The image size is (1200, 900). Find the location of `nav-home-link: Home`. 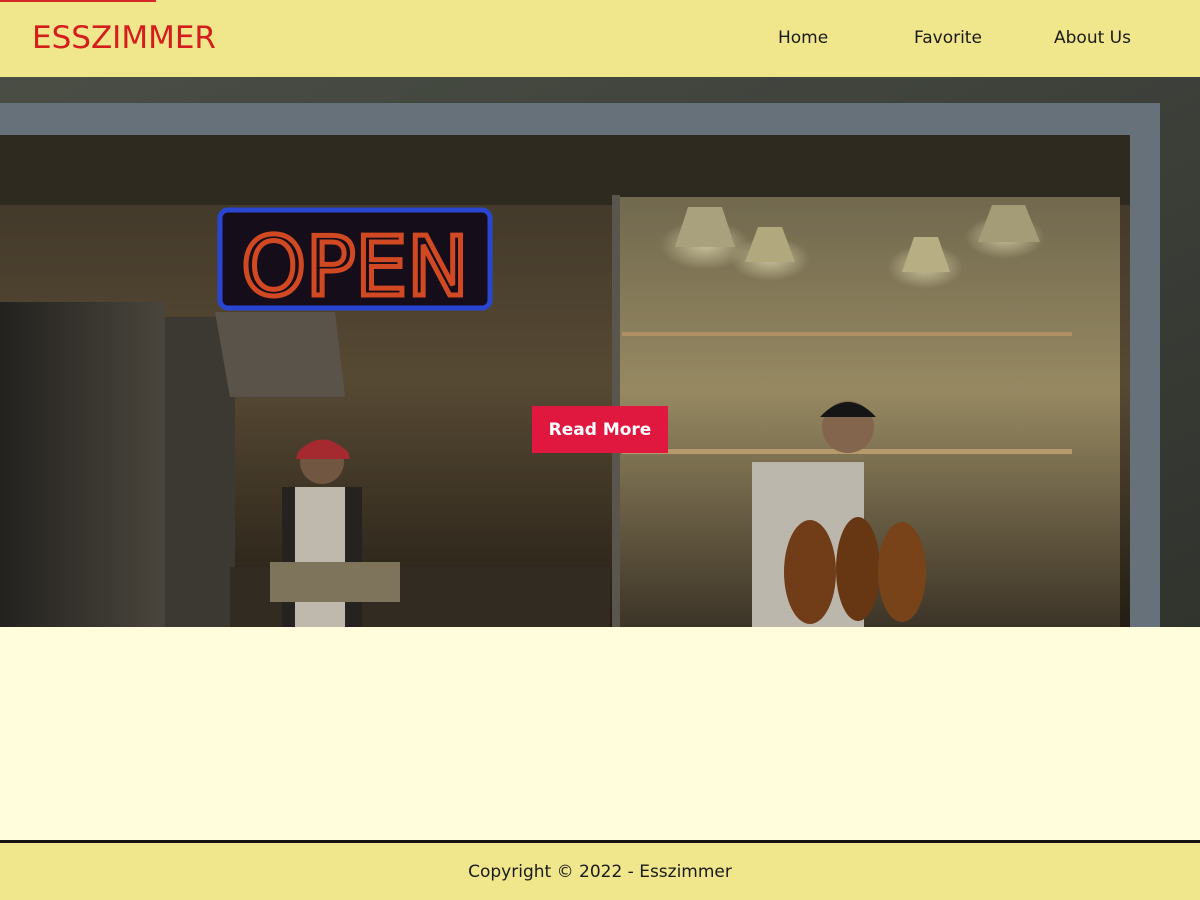

nav-home-link: Home is located at coordinates (803, 38).